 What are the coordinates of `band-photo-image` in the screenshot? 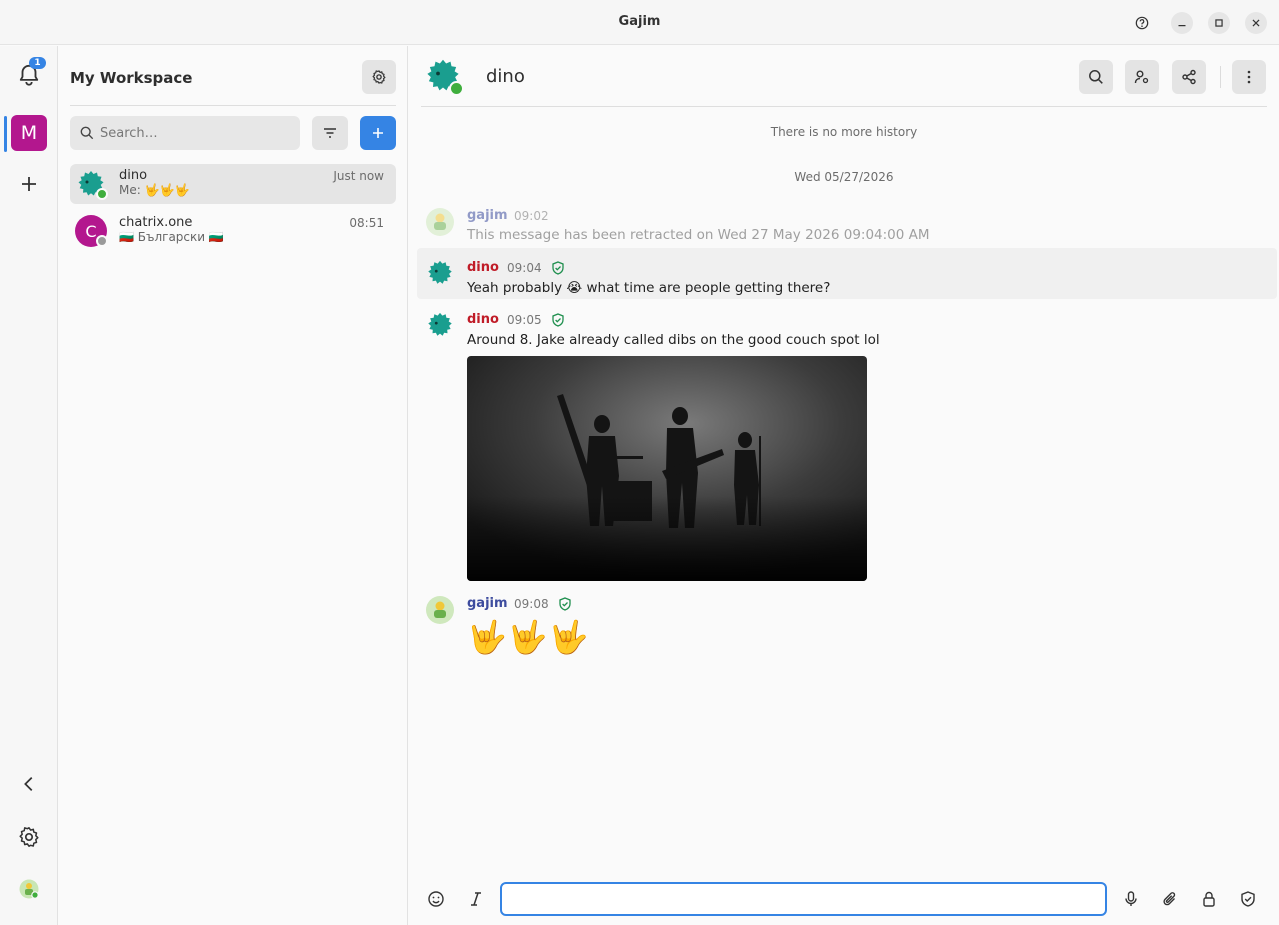 It's located at (667, 468).